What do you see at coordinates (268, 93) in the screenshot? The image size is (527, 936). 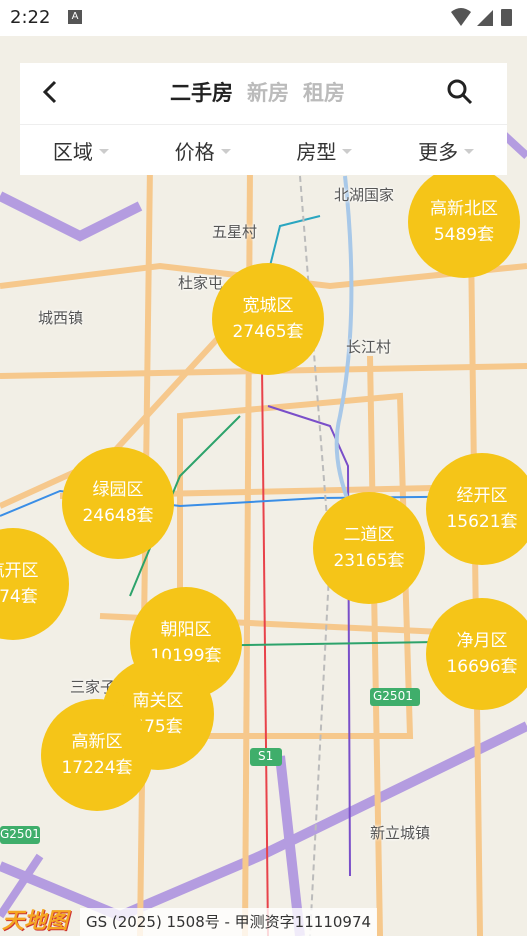 I see `tab-new-house: 新房` at bounding box center [268, 93].